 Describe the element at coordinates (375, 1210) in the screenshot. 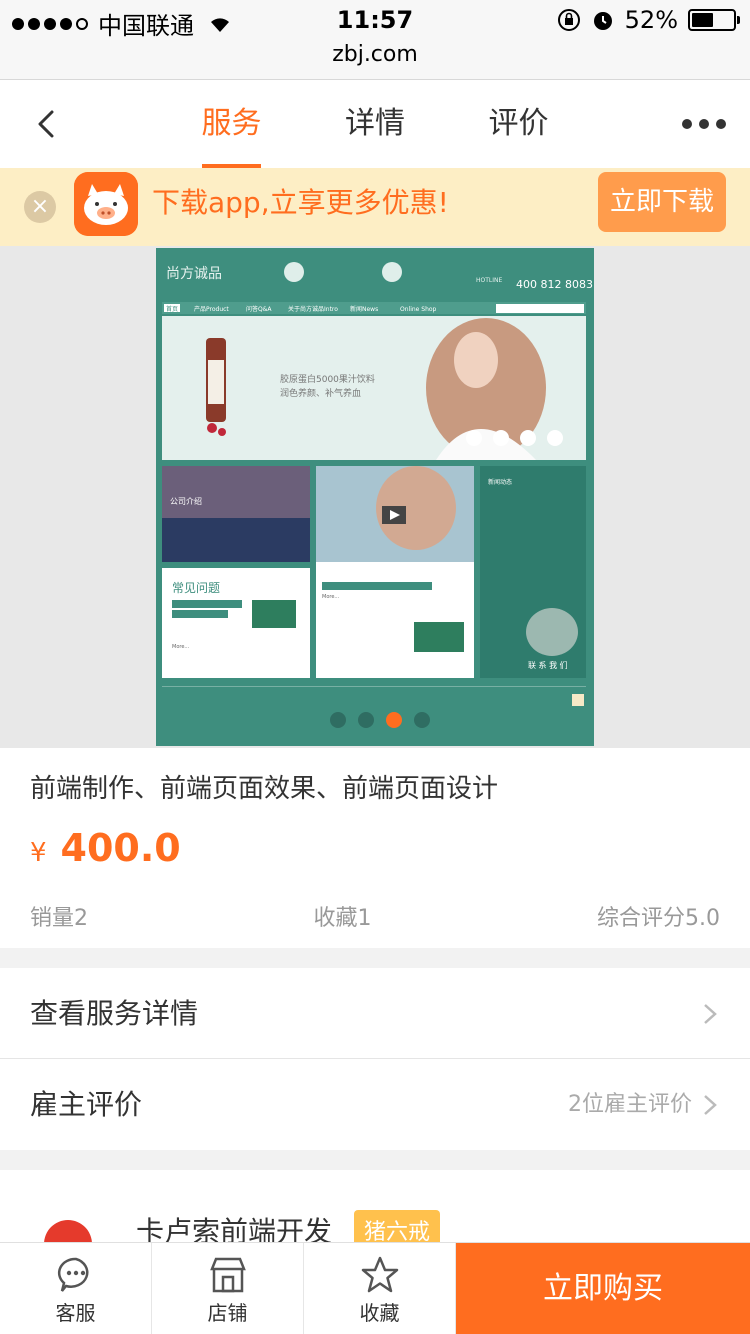

I see `store-card: 卡卢索前端开发 猪六戒` at that location.